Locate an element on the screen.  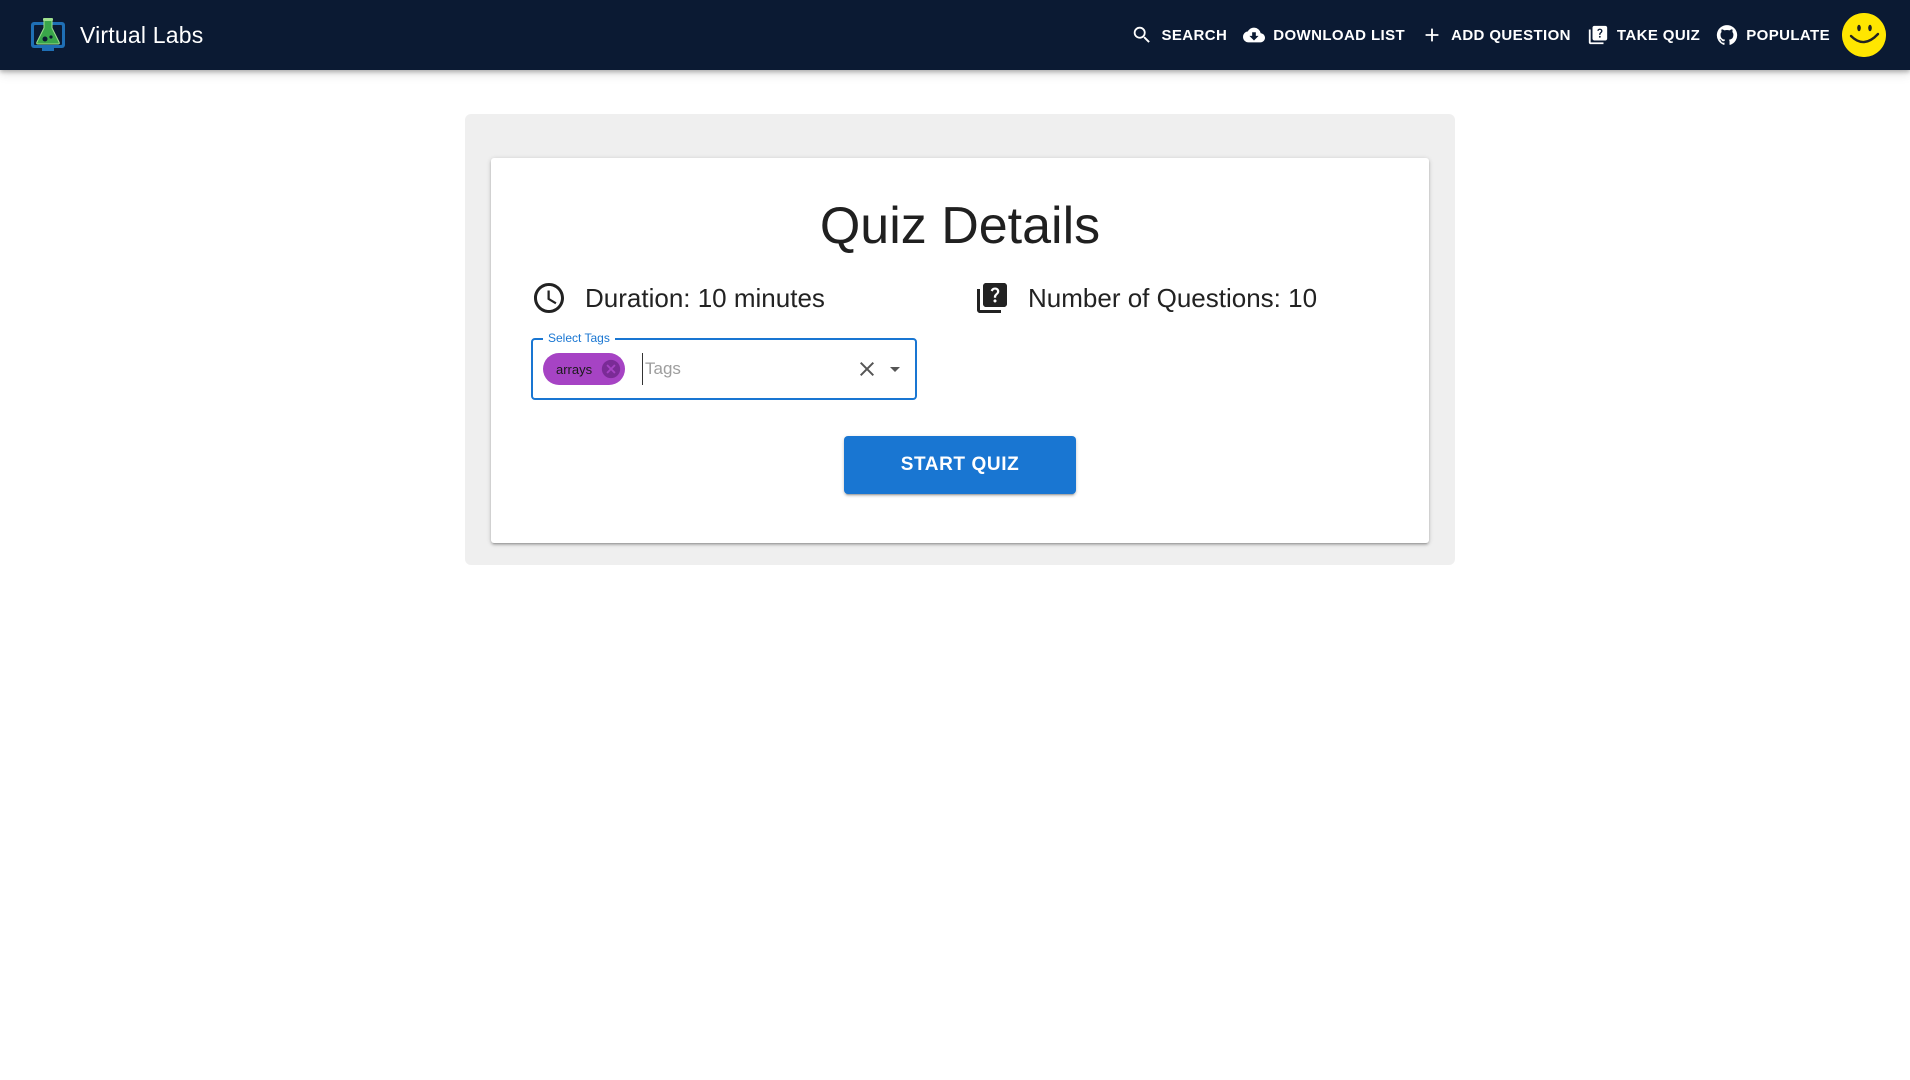
plus-icon is located at coordinates (1432, 35).